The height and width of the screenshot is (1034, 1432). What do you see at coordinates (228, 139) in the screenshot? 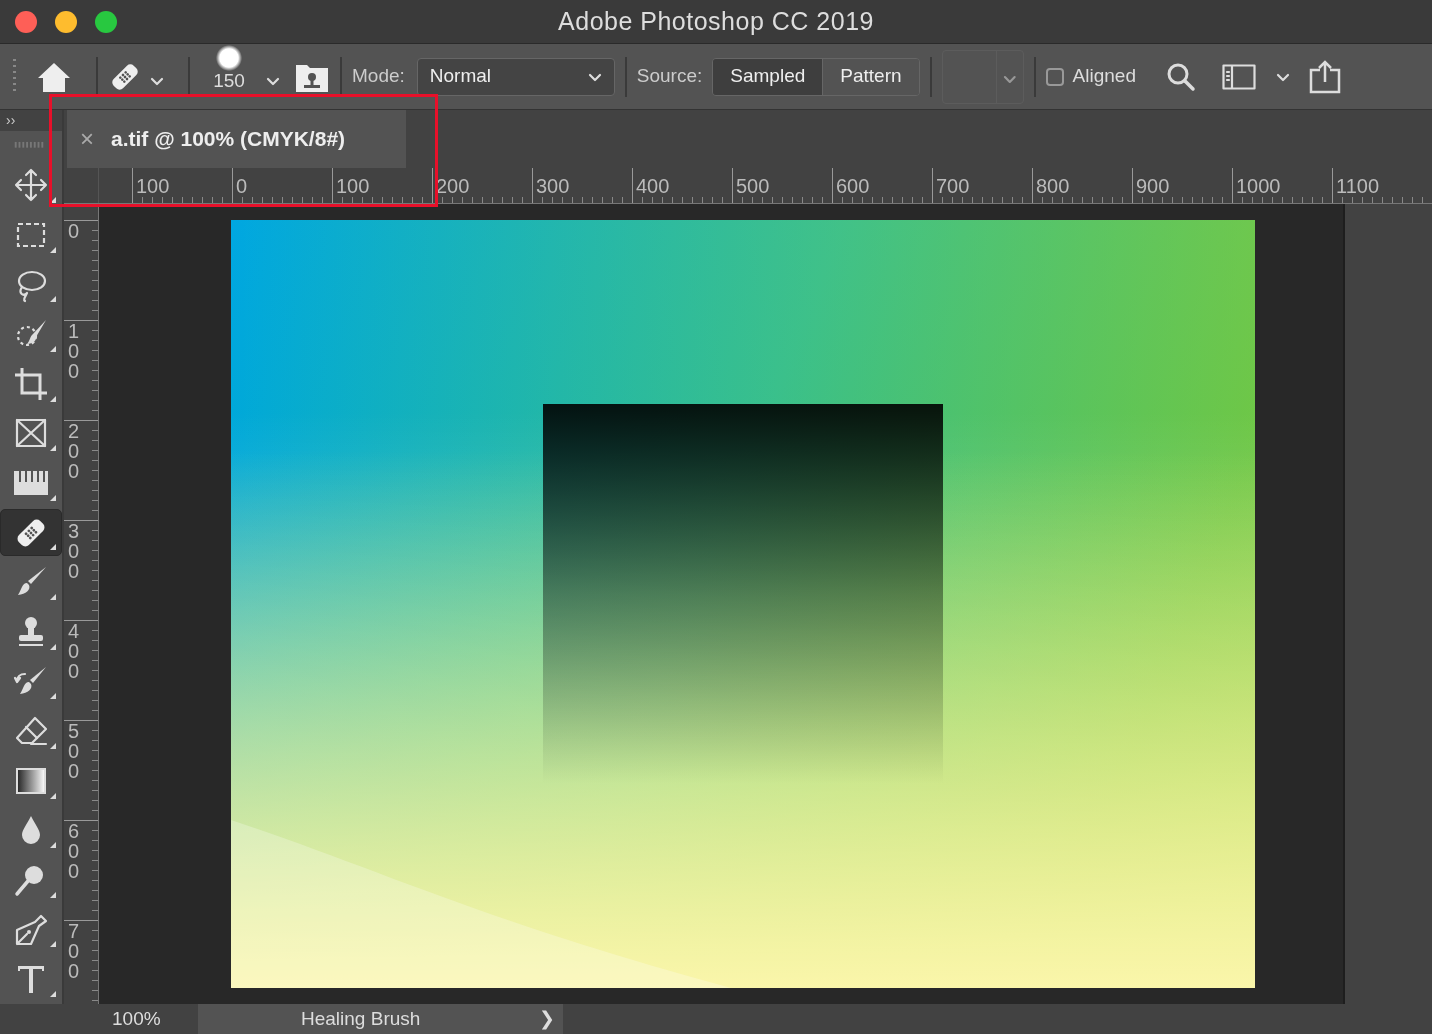
I see `document-tab-title: a.tif @ 100% (CMYK/8#)` at bounding box center [228, 139].